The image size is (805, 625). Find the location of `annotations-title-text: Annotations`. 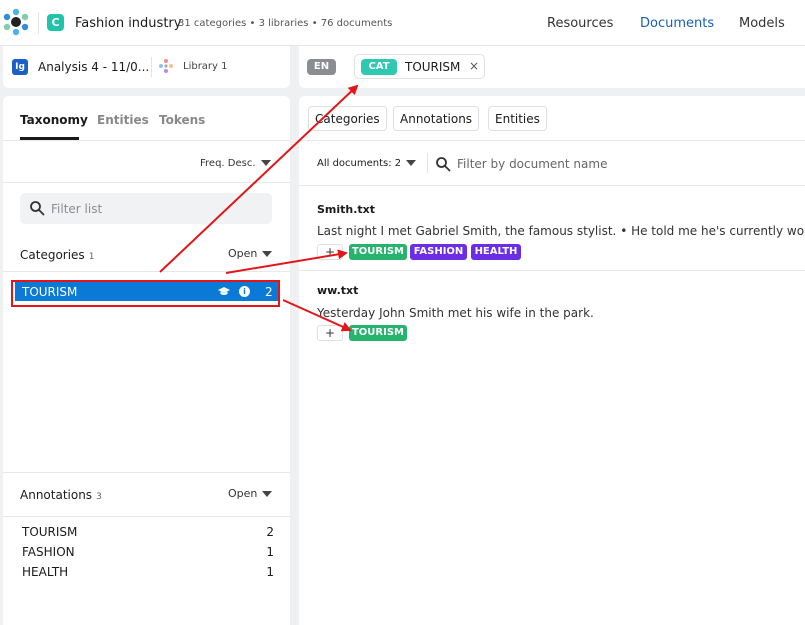

annotations-title-text: Annotations is located at coordinates (56, 495).